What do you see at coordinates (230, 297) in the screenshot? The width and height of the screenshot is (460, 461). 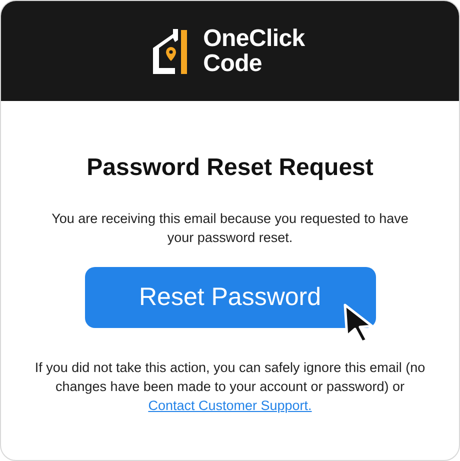 I see `reset-password-button: Reset Password` at bounding box center [230, 297].